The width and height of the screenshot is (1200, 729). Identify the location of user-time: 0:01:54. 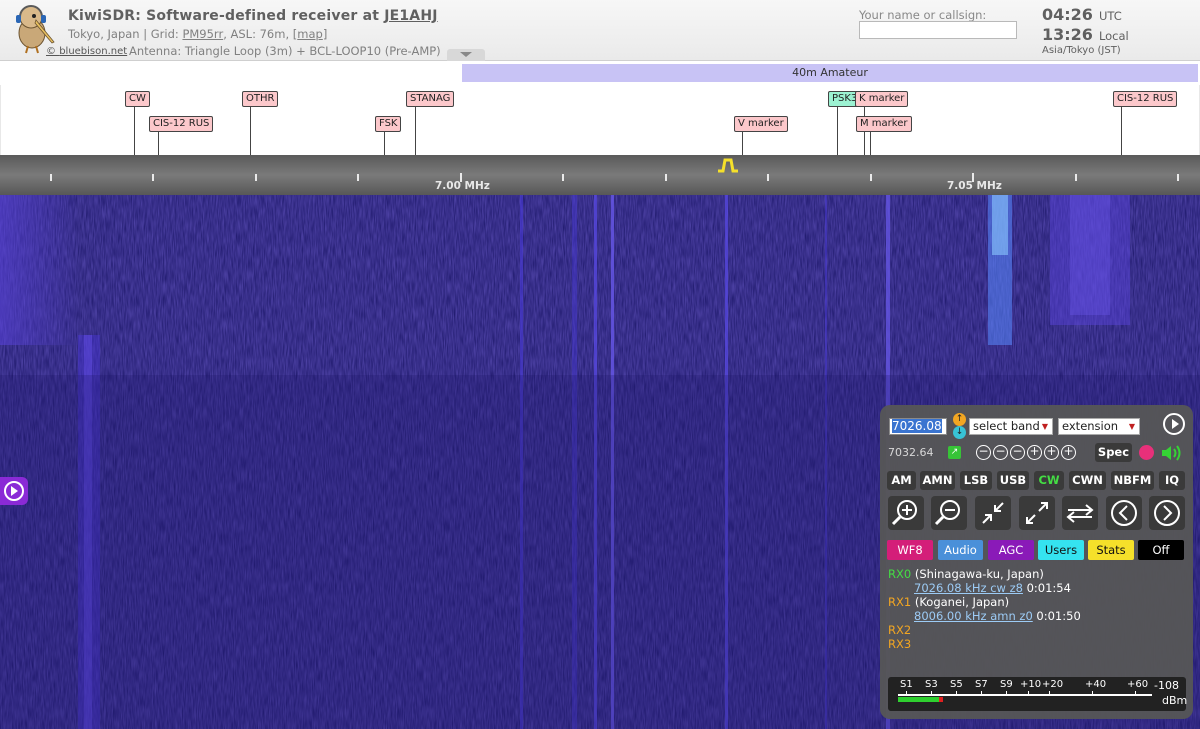
(1048, 588).